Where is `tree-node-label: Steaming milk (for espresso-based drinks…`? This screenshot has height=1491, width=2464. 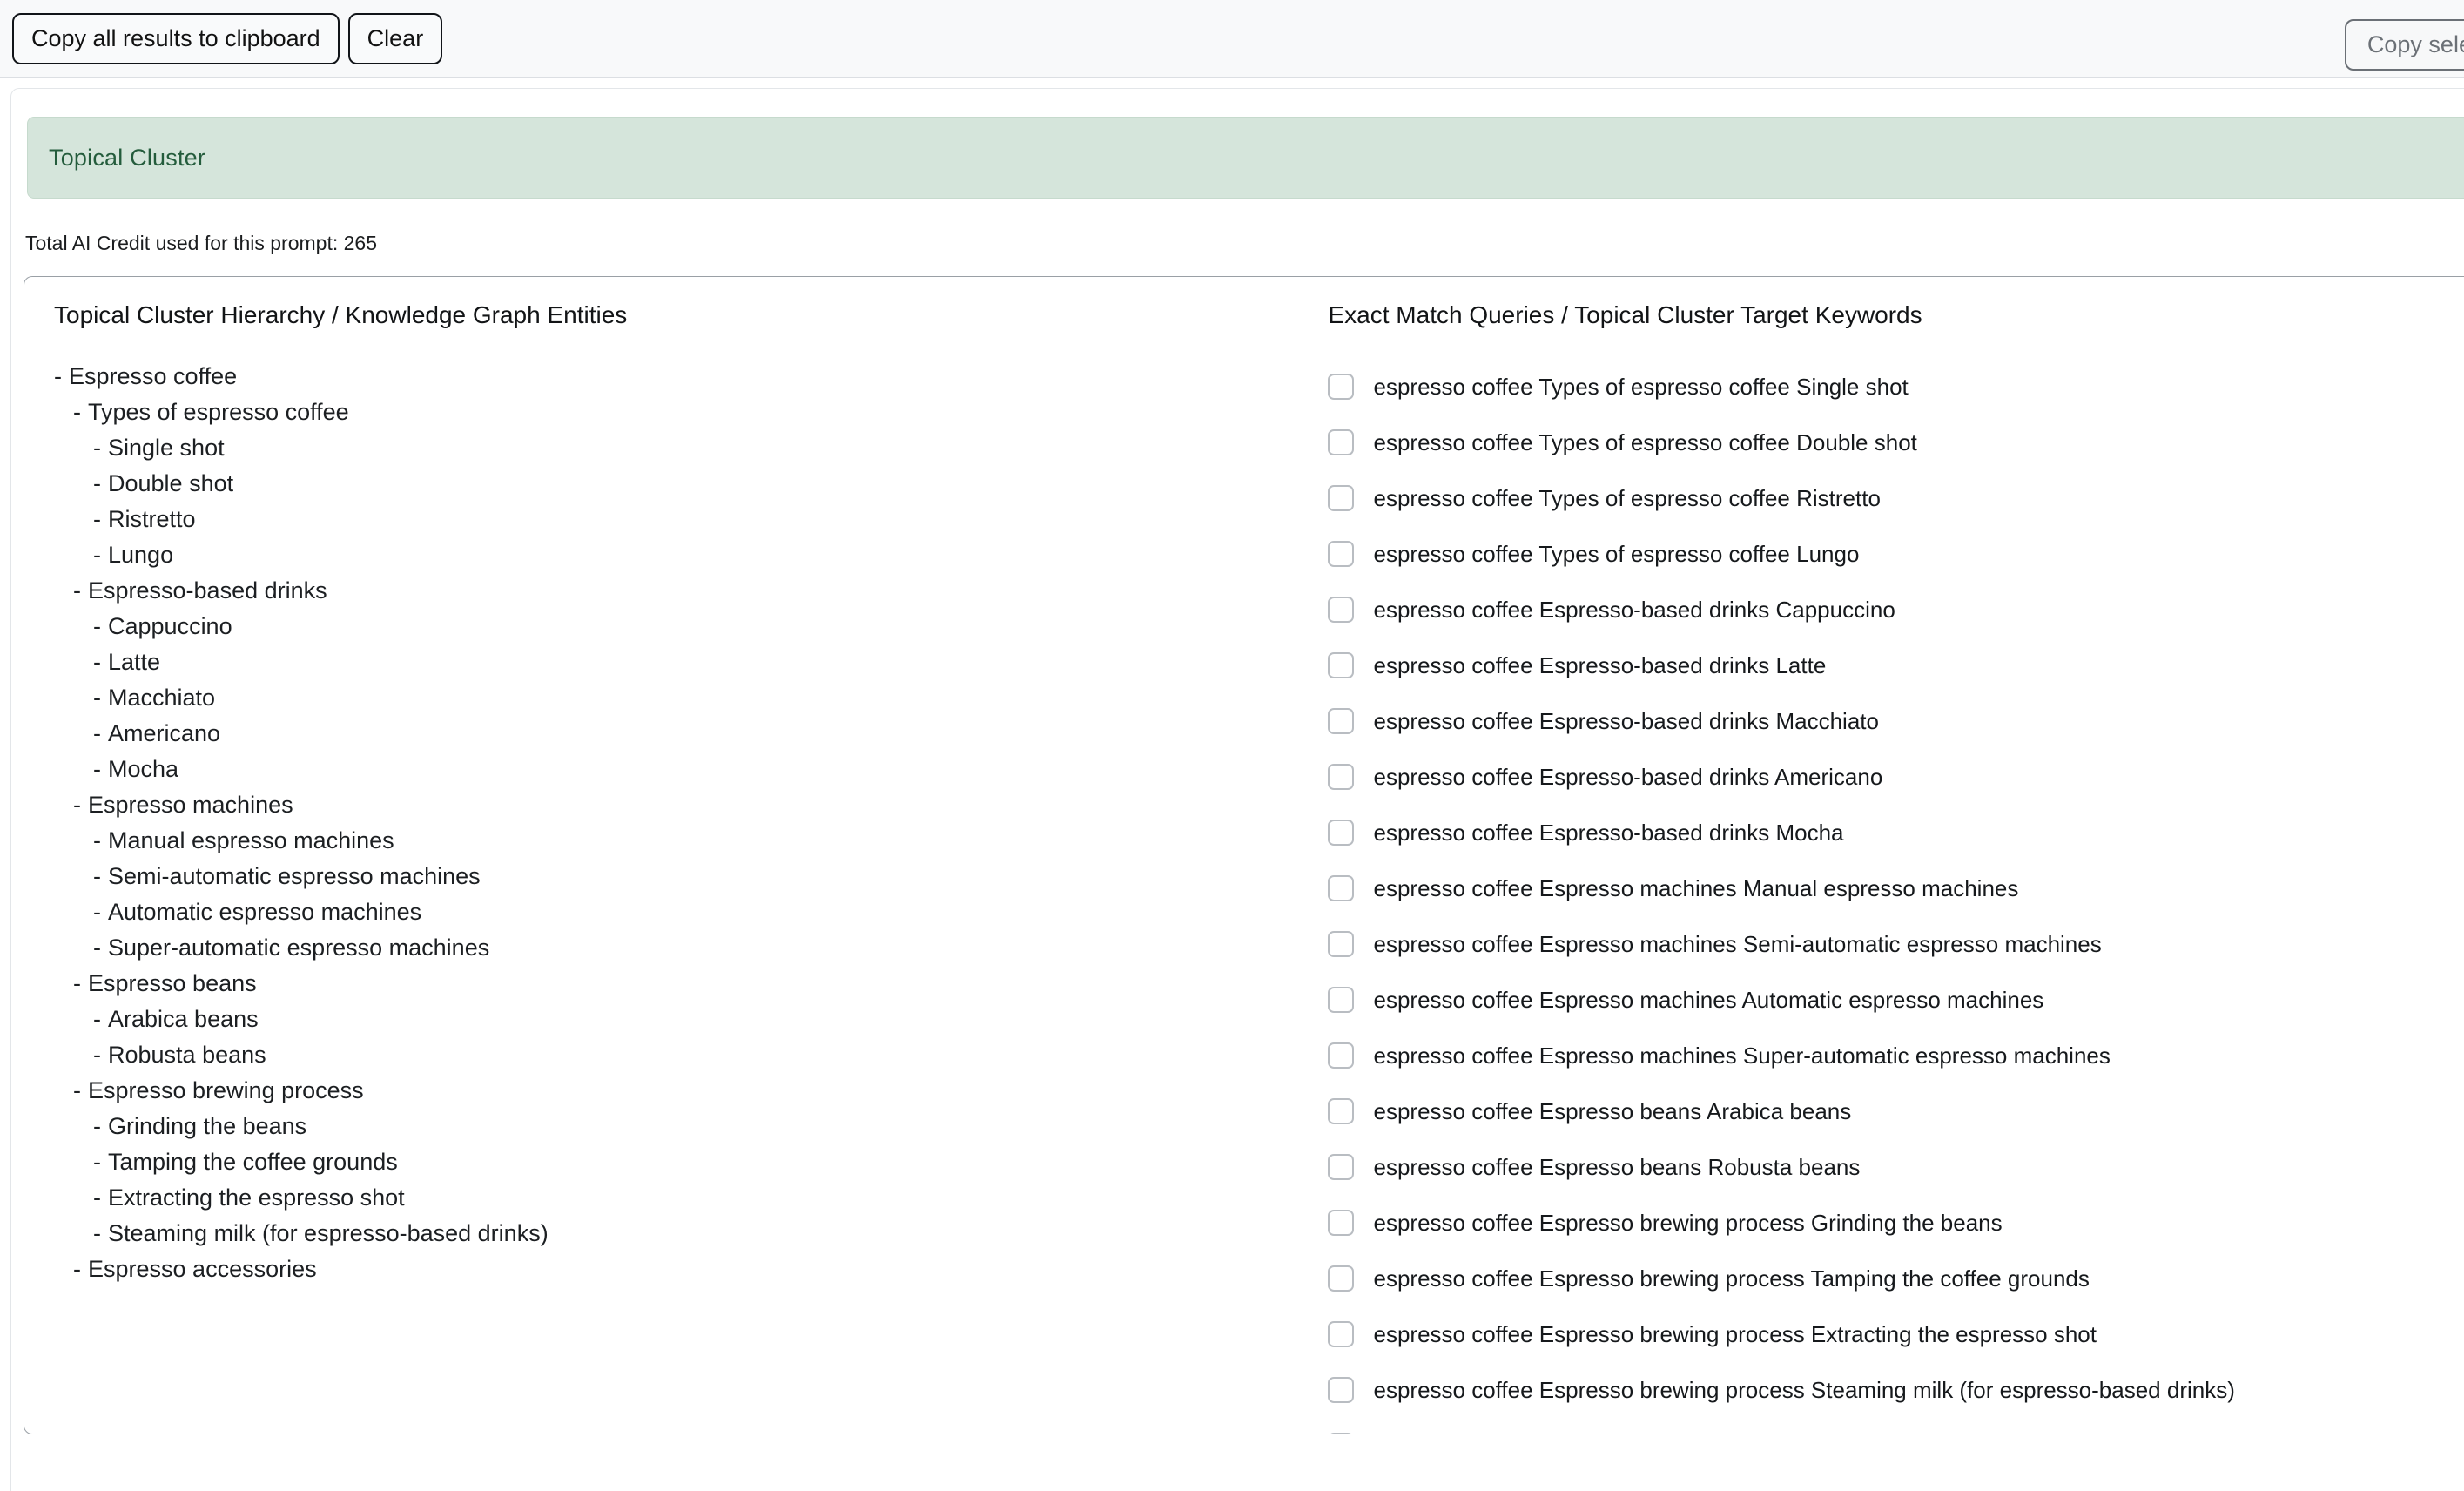 tree-node-label: Steaming milk (for espresso-based drinks… is located at coordinates (329, 1233).